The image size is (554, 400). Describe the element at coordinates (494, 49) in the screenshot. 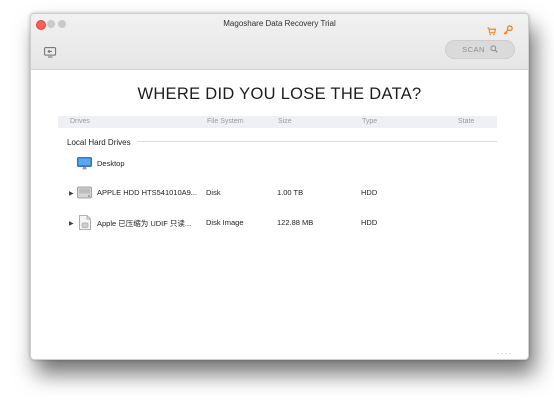

I see `search-icon` at that location.